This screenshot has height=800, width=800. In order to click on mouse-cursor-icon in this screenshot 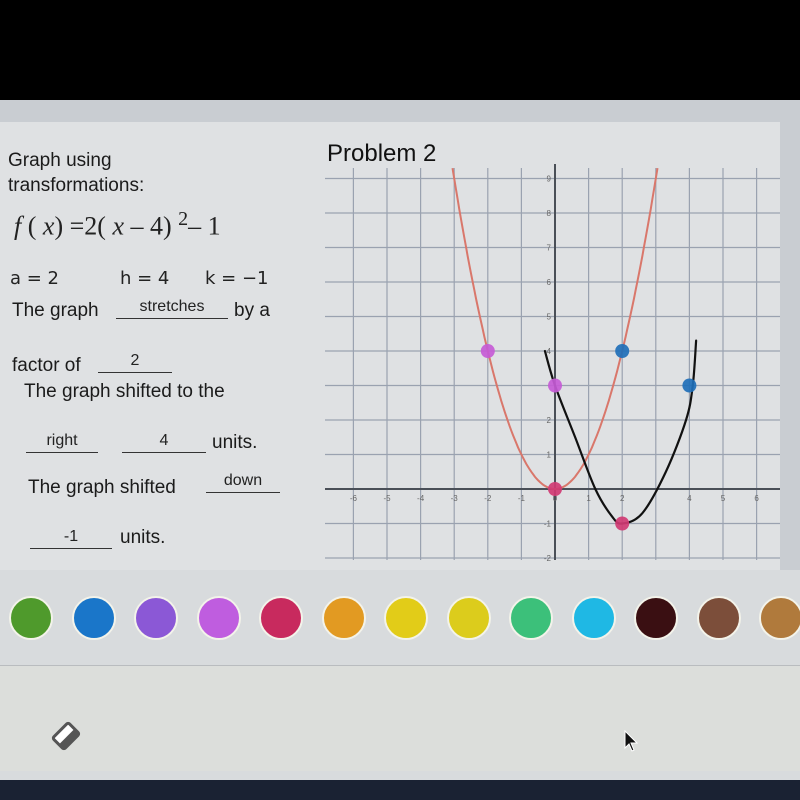, I will do `click(631, 741)`.